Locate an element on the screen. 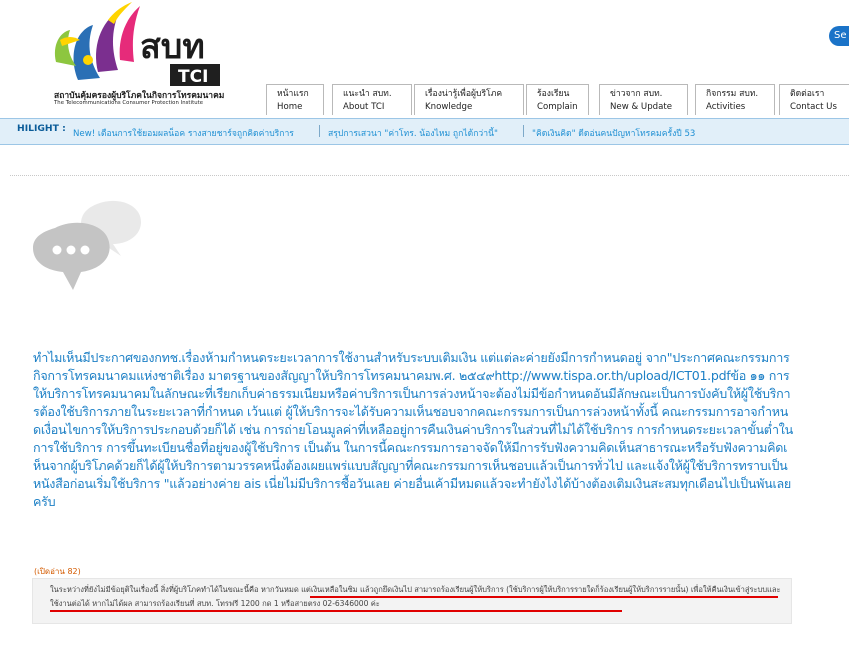 The image size is (849, 663). nav-activities-en: Activities is located at coordinates (726, 107).